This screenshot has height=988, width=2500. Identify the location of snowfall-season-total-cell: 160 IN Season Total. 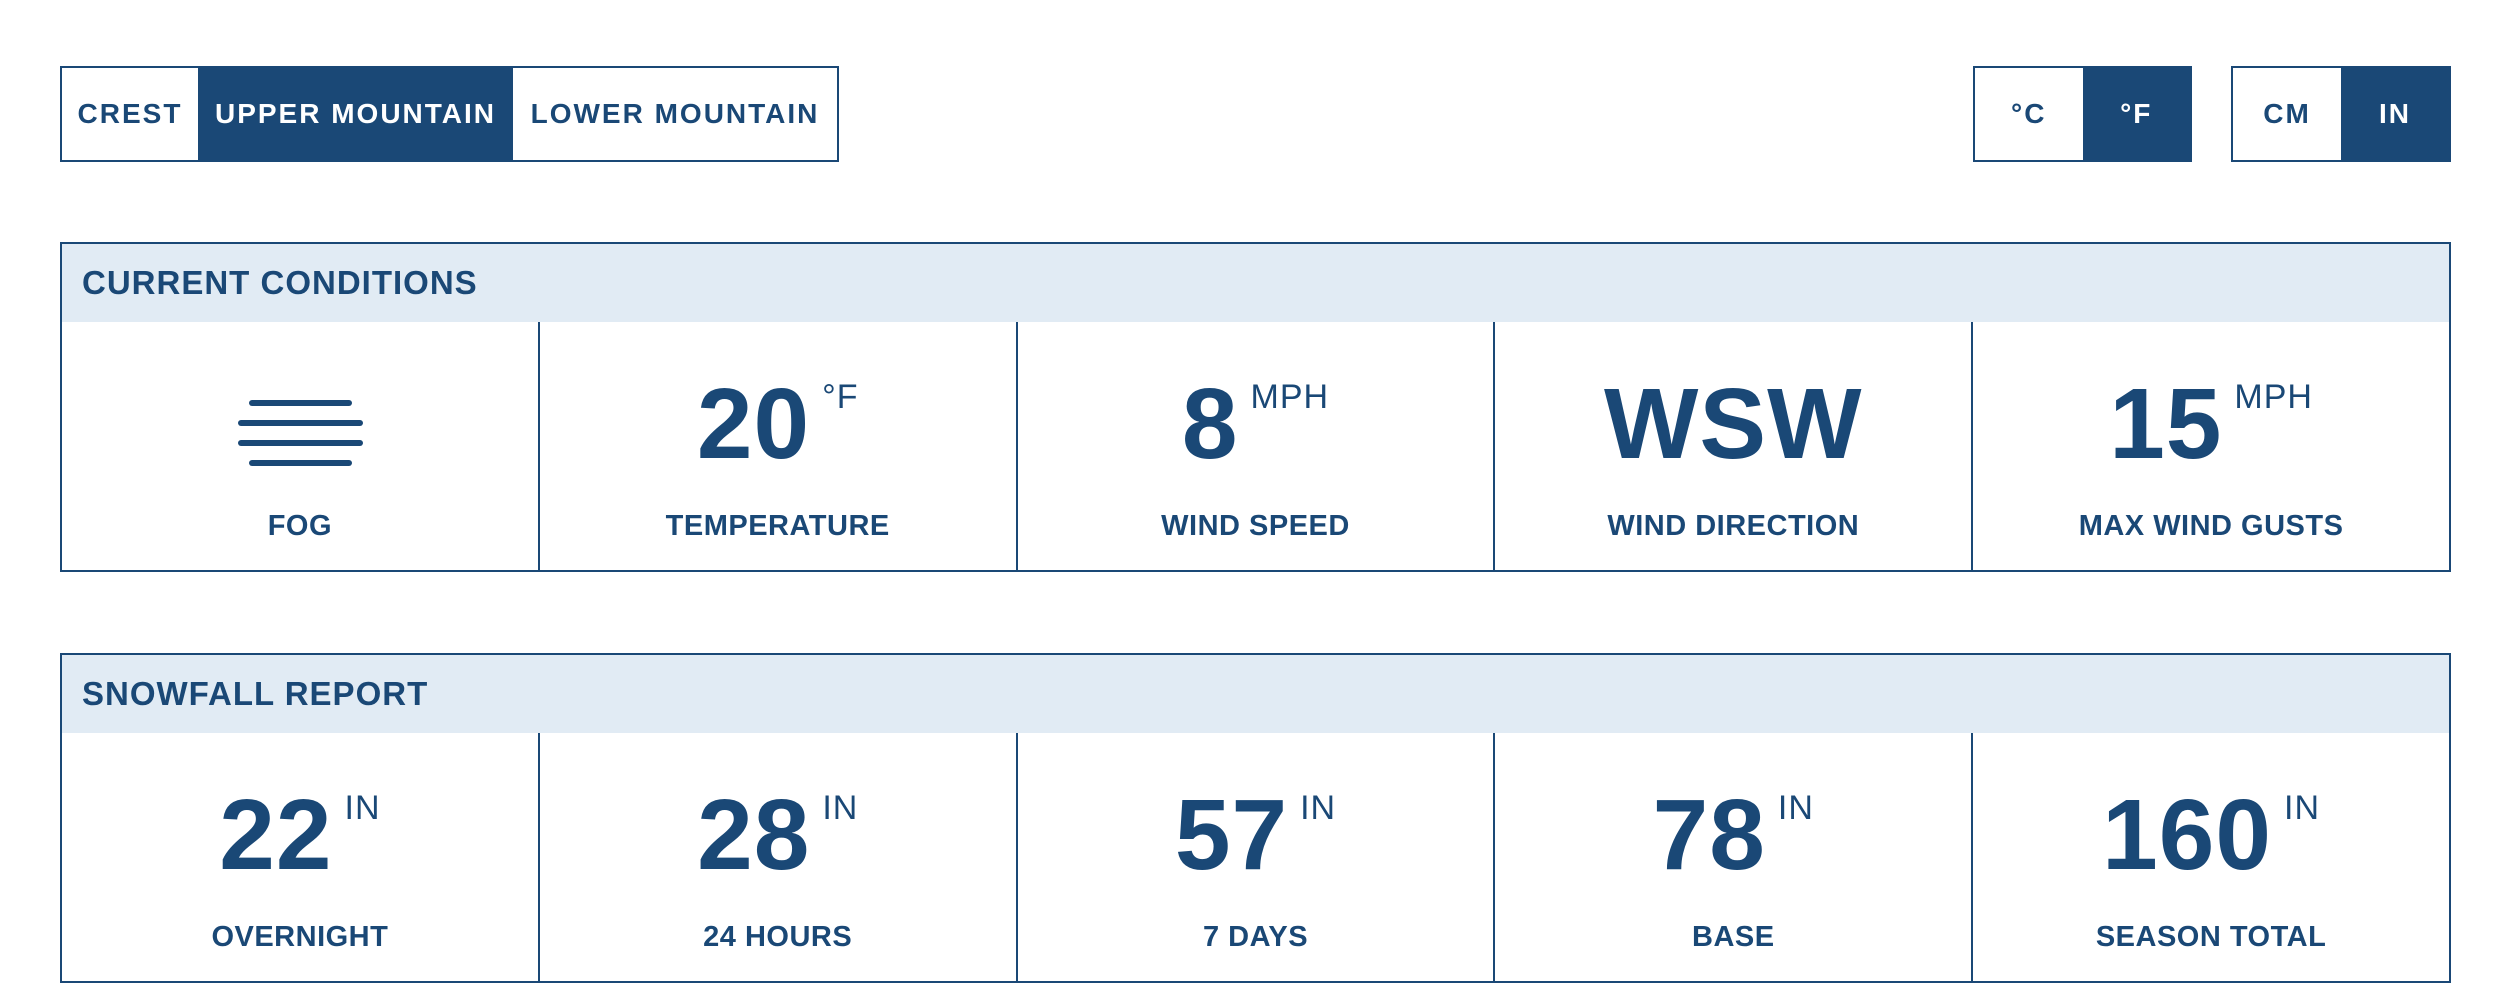
(2210, 857).